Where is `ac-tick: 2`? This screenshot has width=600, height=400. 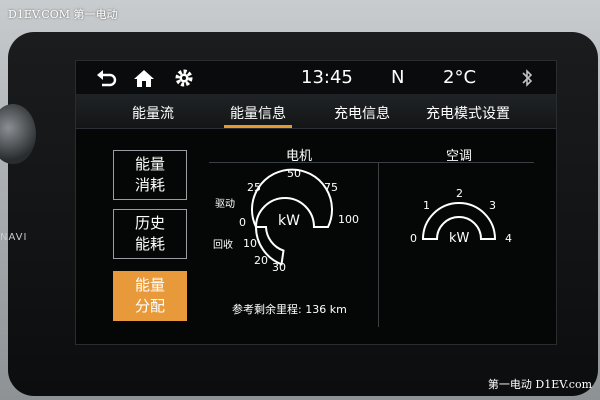 ac-tick: 2 is located at coordinates (459, 193).